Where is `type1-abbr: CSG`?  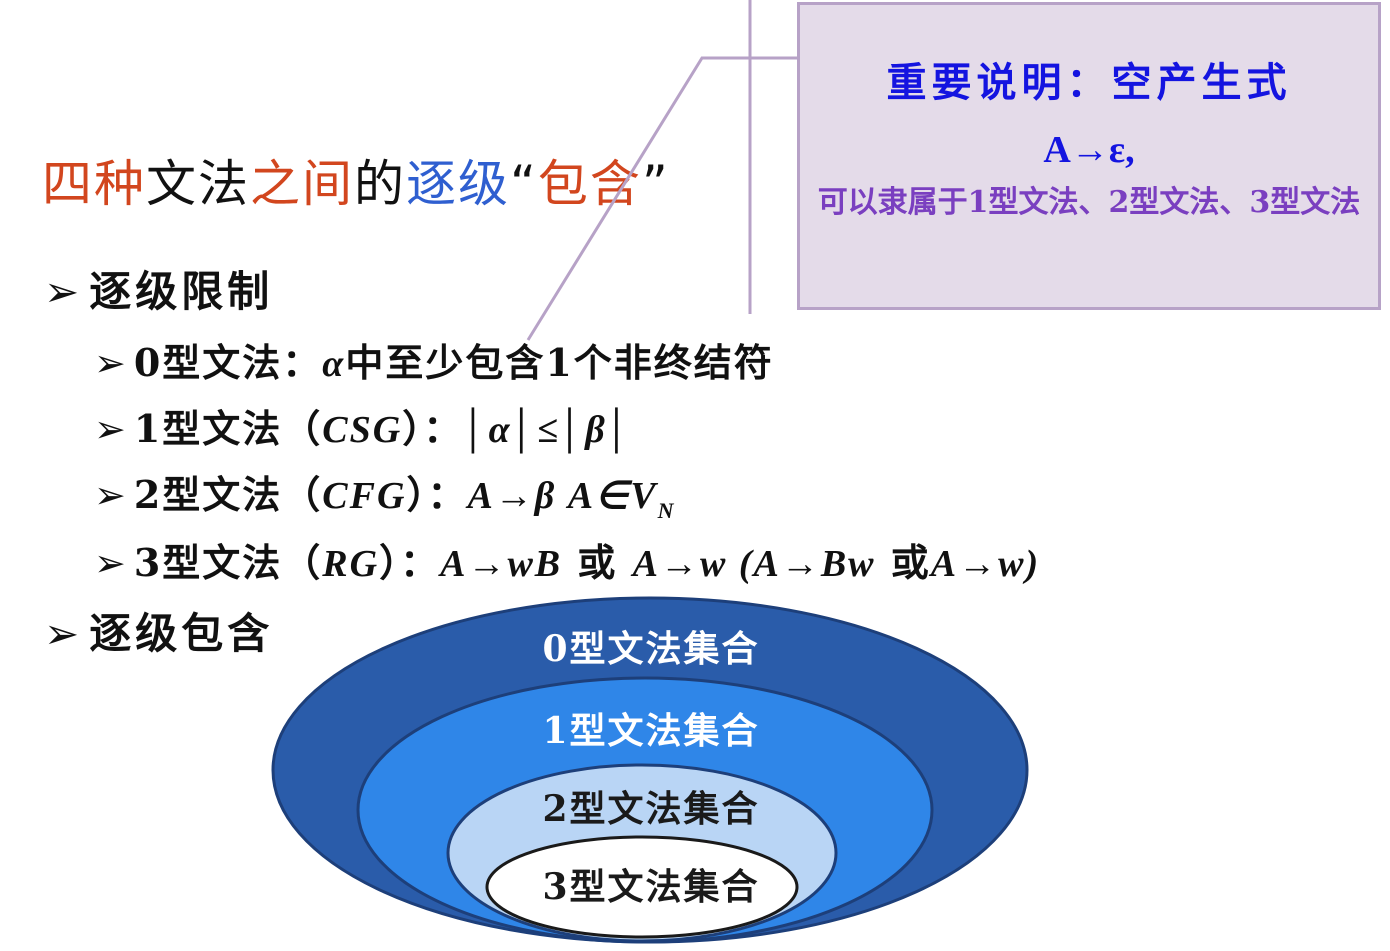 type1-abbr: CSG is located at coordinates (362, 430).